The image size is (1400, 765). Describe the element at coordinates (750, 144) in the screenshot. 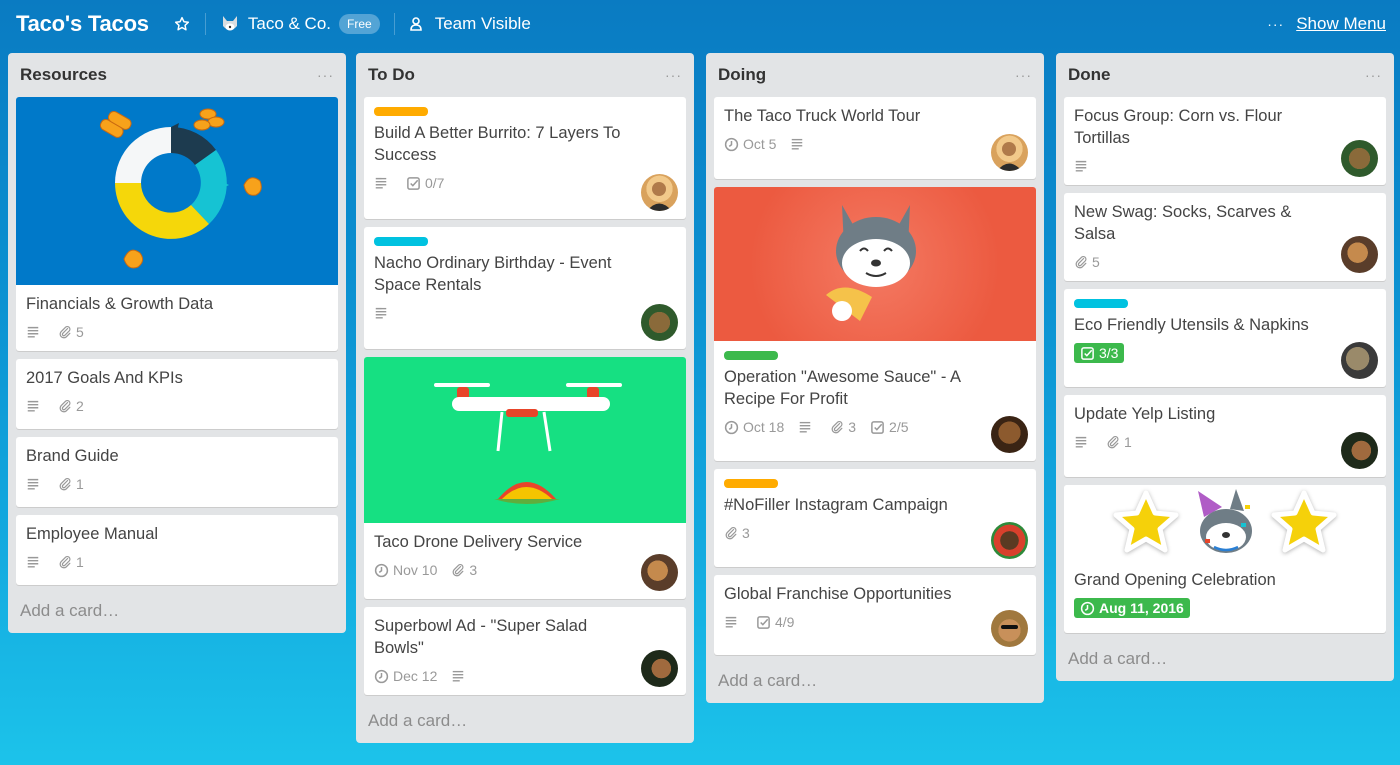

I see `due-date-badge: Oct 5` at that location.